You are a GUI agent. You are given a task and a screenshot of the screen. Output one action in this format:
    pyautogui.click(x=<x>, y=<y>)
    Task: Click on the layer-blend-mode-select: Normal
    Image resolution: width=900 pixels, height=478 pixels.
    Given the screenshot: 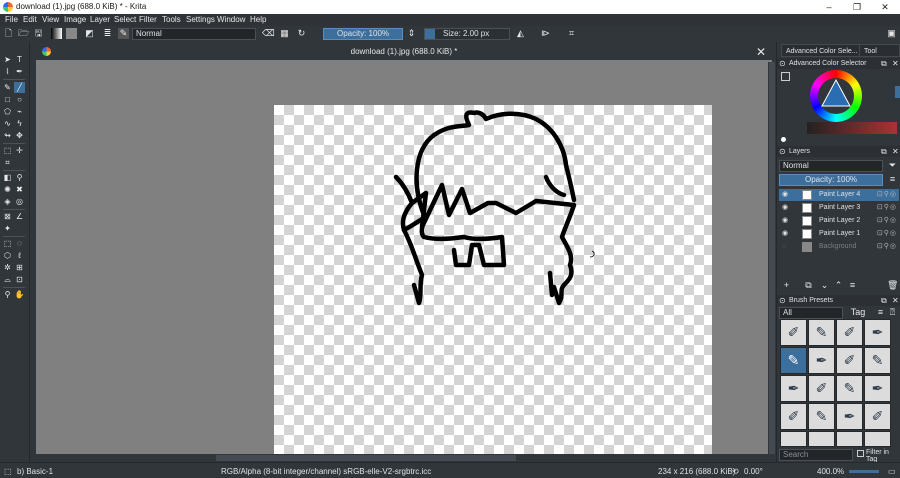 What is the action you would take?
    pyautogui.click(x=831, y=166)
    